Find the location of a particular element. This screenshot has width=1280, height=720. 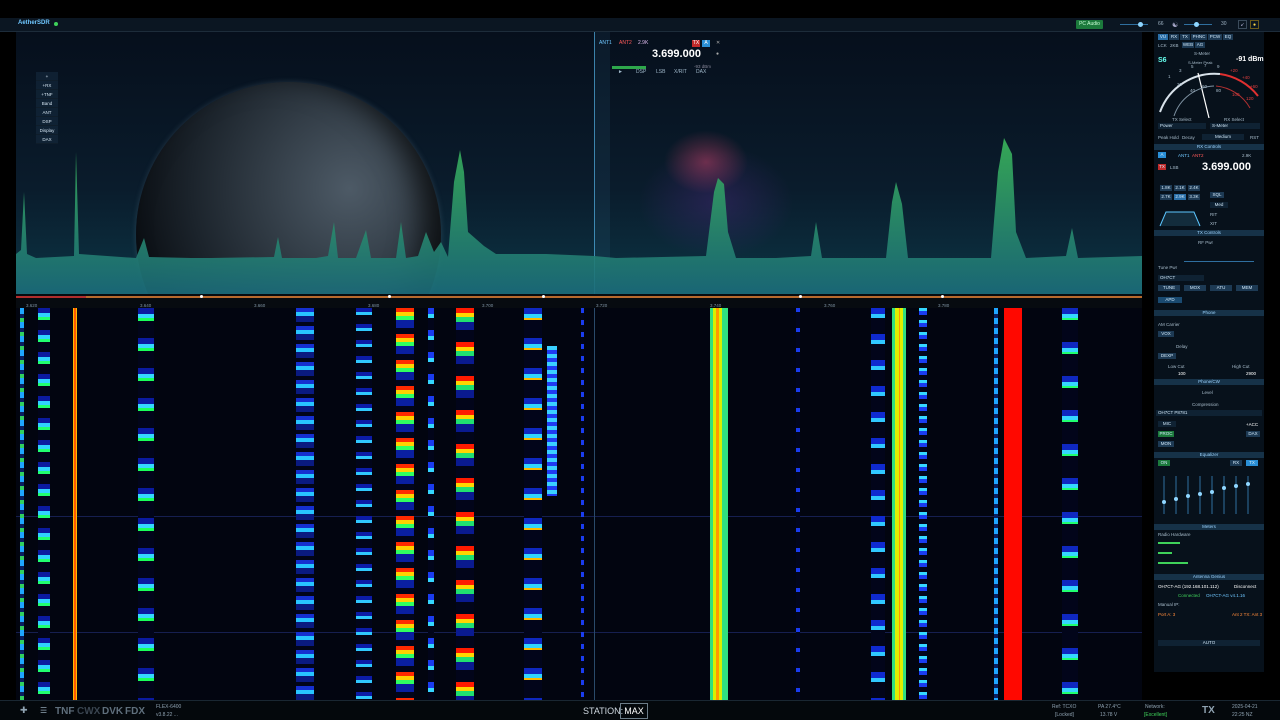

tab-phnc: PHNC is located at coordinates (1199, 37).